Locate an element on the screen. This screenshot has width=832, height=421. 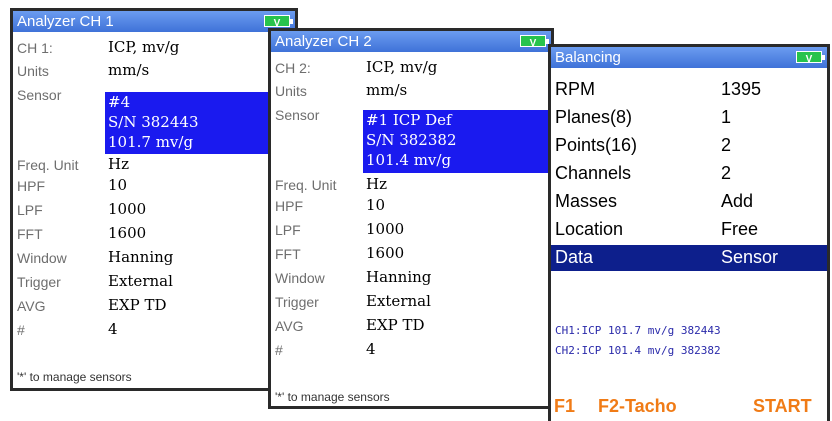
balancing-row-channels: Channels 2 is located at coordinates (689, 174).